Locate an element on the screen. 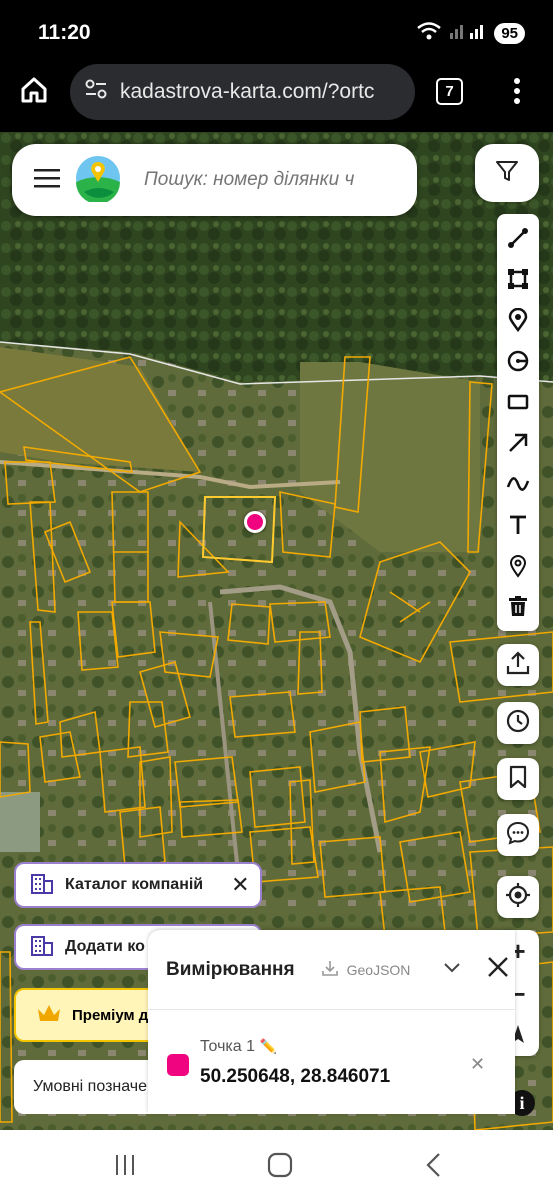 The image size is (553, 1200). info-icon: i is located at coordinates (522, 1102).